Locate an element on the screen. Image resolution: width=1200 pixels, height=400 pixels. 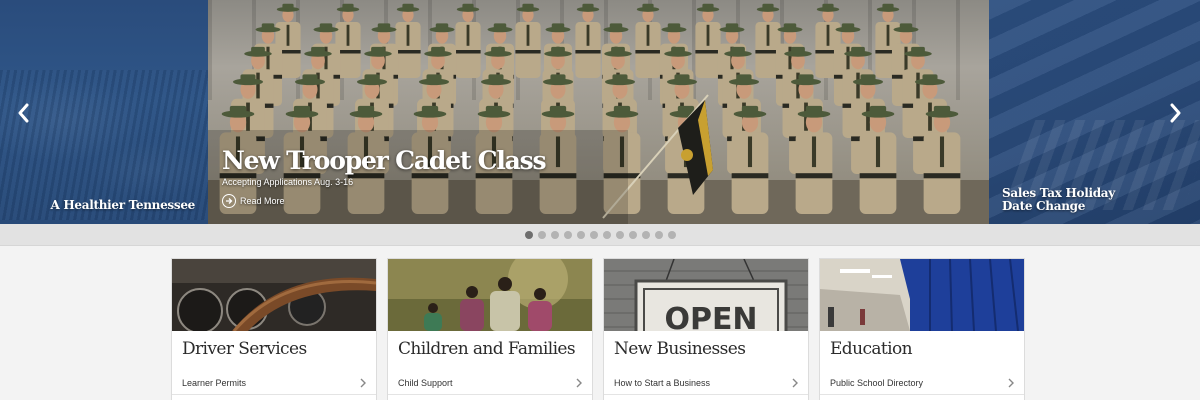
card-link-education: Public School Directory is located at coordinates (922, 383).